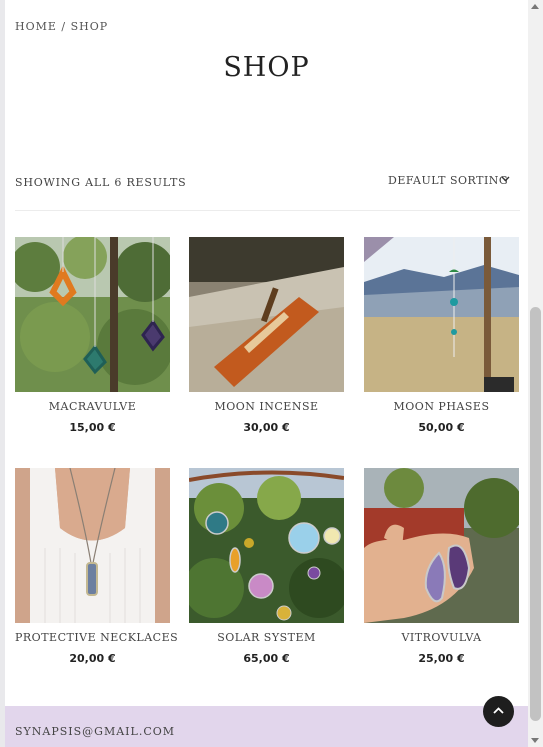 This screenshot has height=747, width=543. What do you see at coordinates (441, 545) in the screenshot?
I see `product-image-vitrovulva` at bounding box center [441, 545].